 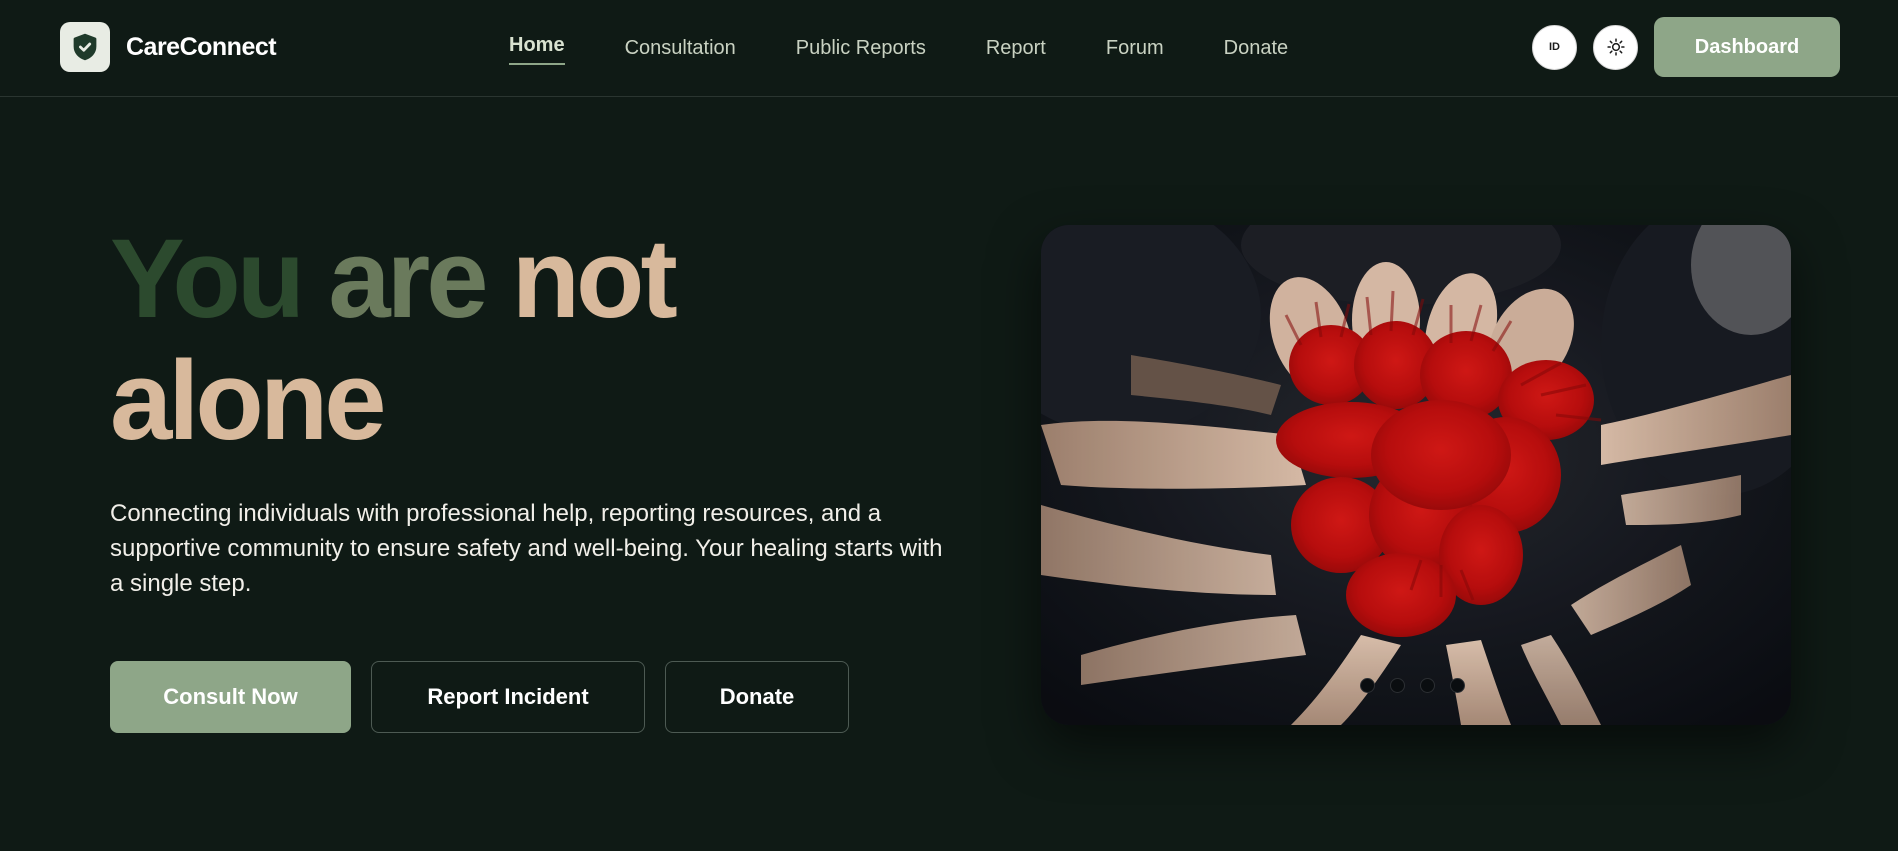 What do you see at coordinates (201, 46) in the screenshot?
I see `brand-name: CareConnect` at bounding box center [201, 46].